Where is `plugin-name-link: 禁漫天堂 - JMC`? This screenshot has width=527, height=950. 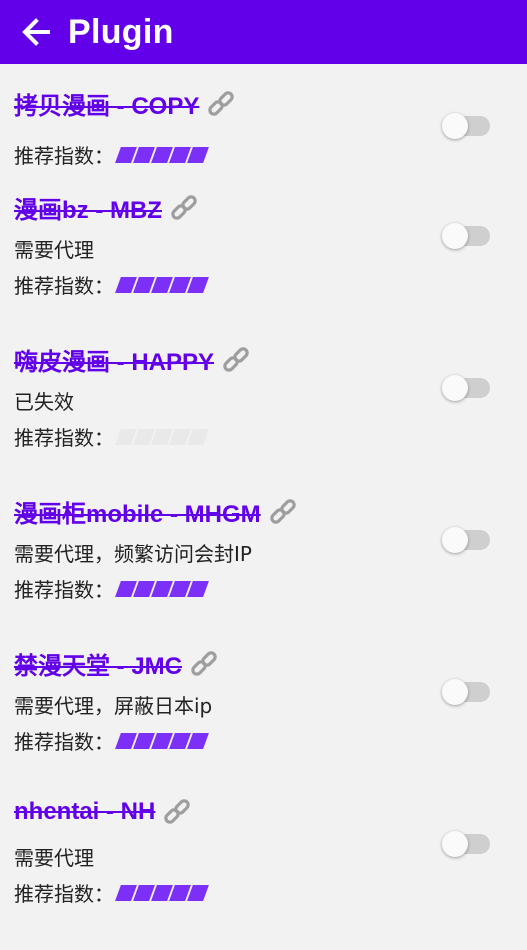
plugin-name-link: 禁漫天堂 - JMC is located at coordinates (117, 663).